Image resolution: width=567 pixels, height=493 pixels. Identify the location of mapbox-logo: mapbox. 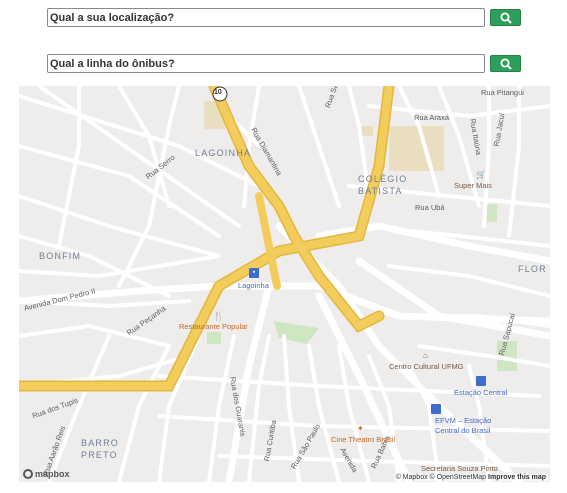
(46, 474).